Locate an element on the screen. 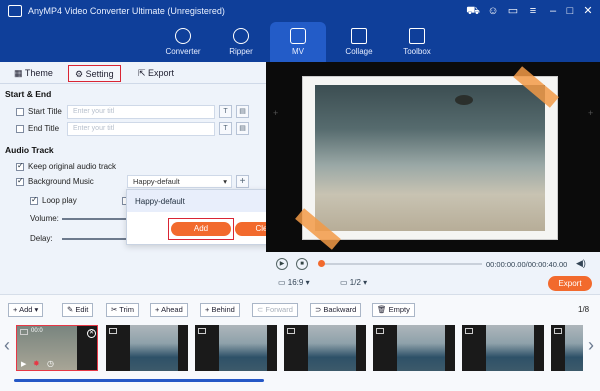  ahead-button: + Ahead is located at coordinates (169, 310).